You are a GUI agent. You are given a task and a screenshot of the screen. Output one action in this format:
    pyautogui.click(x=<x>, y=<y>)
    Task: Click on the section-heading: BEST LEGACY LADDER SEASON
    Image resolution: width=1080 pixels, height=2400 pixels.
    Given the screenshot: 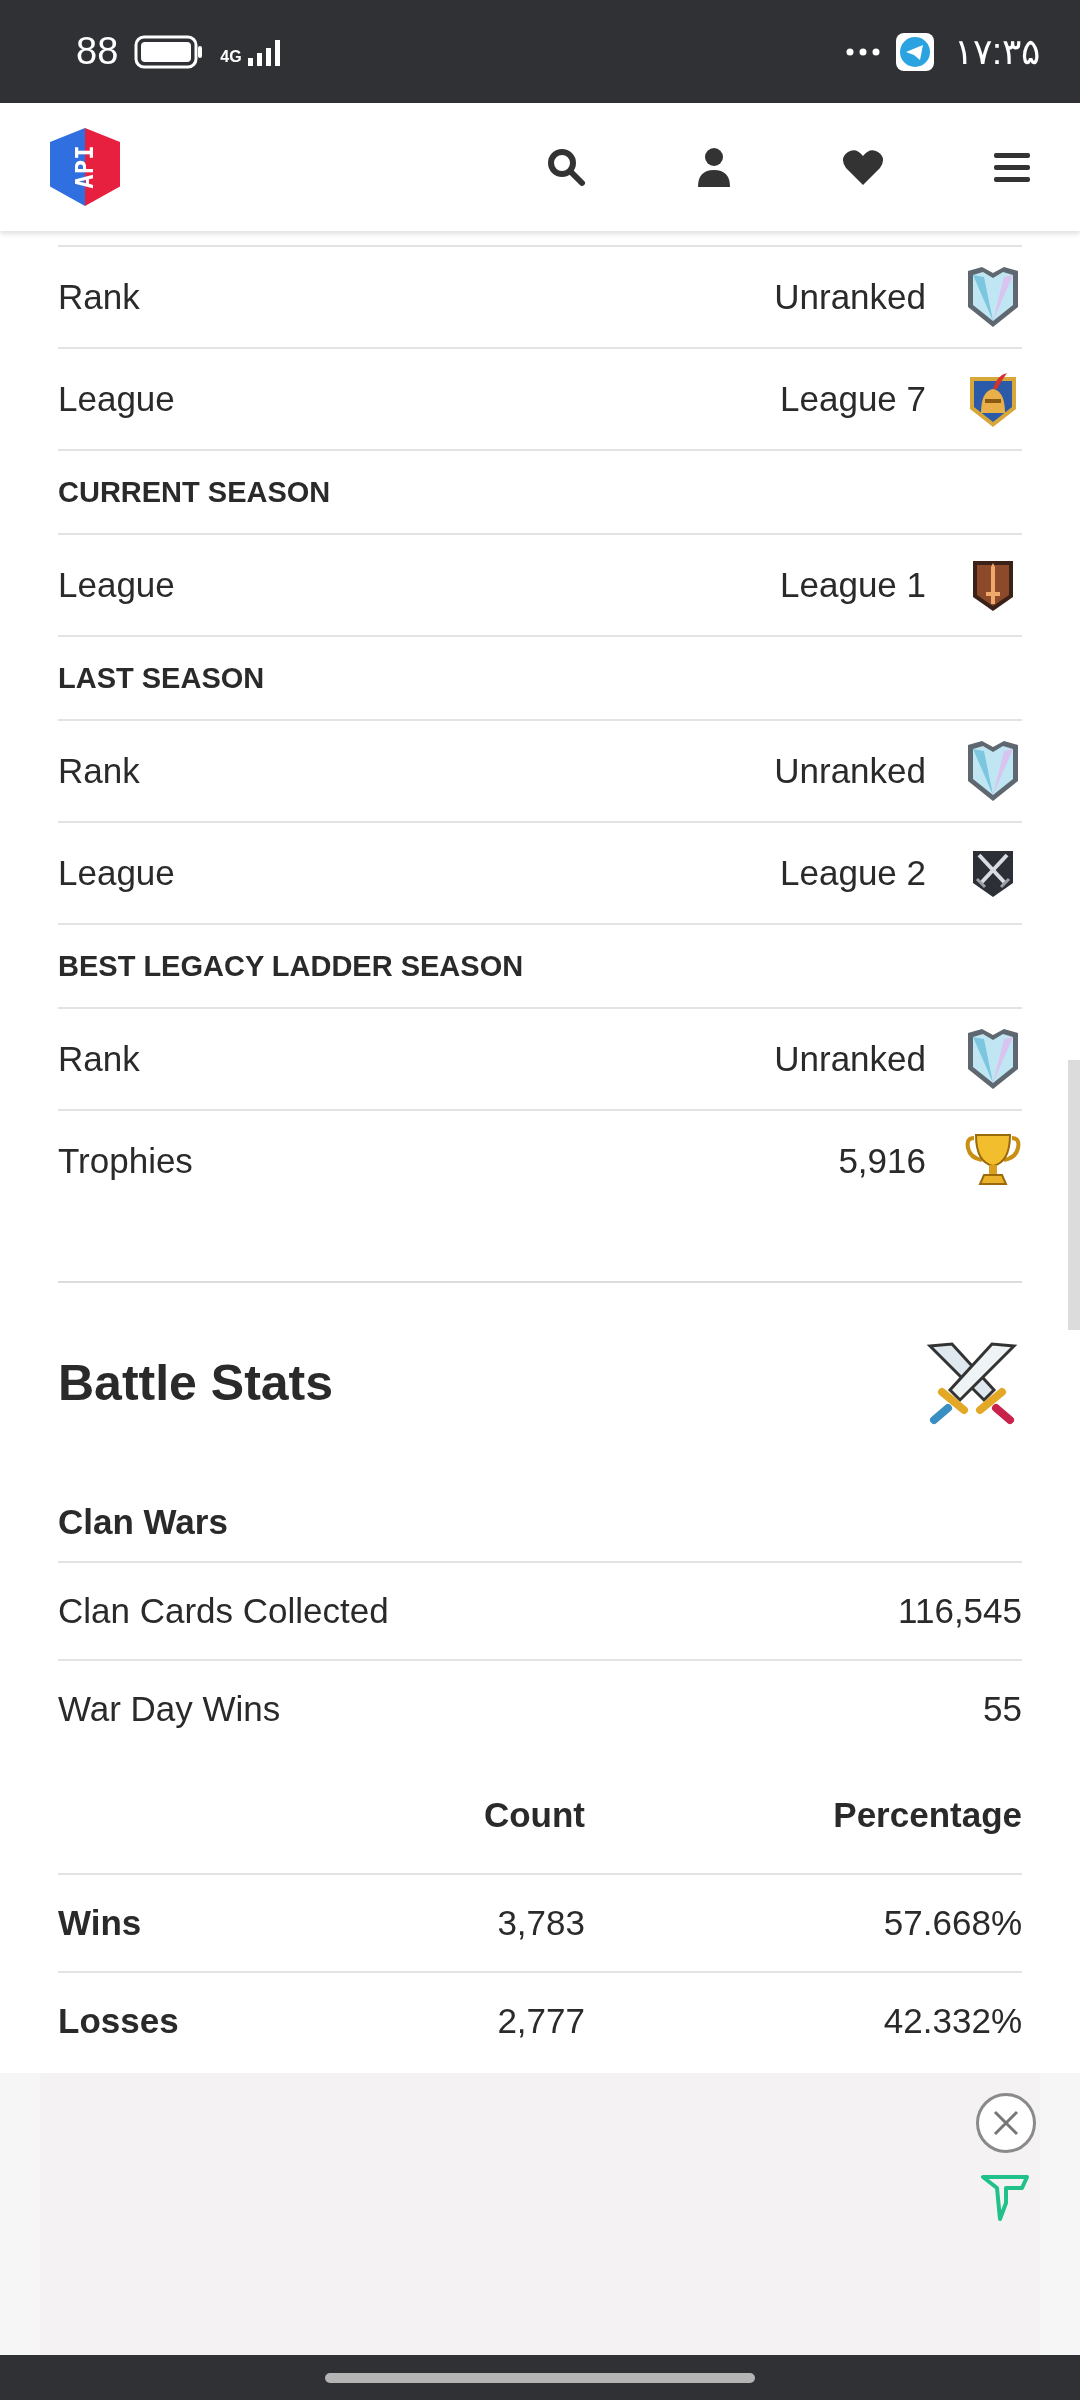 What is the action you would take?
    pyautogui.click(x=291, y=966)
    